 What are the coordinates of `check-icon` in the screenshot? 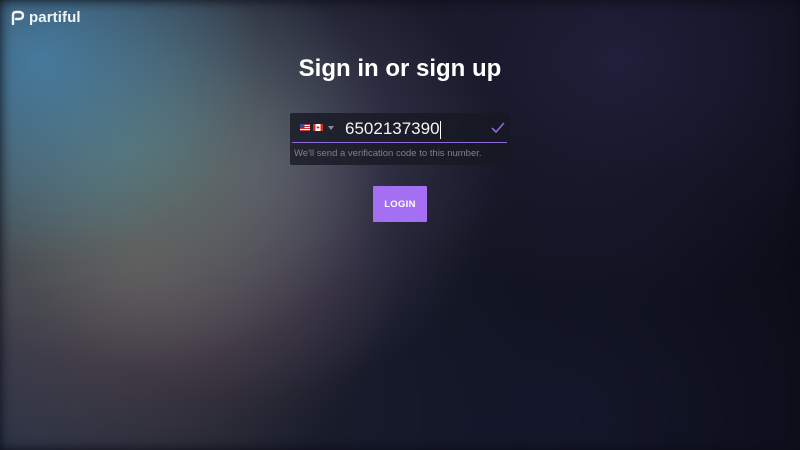 It's located at (498, 127).